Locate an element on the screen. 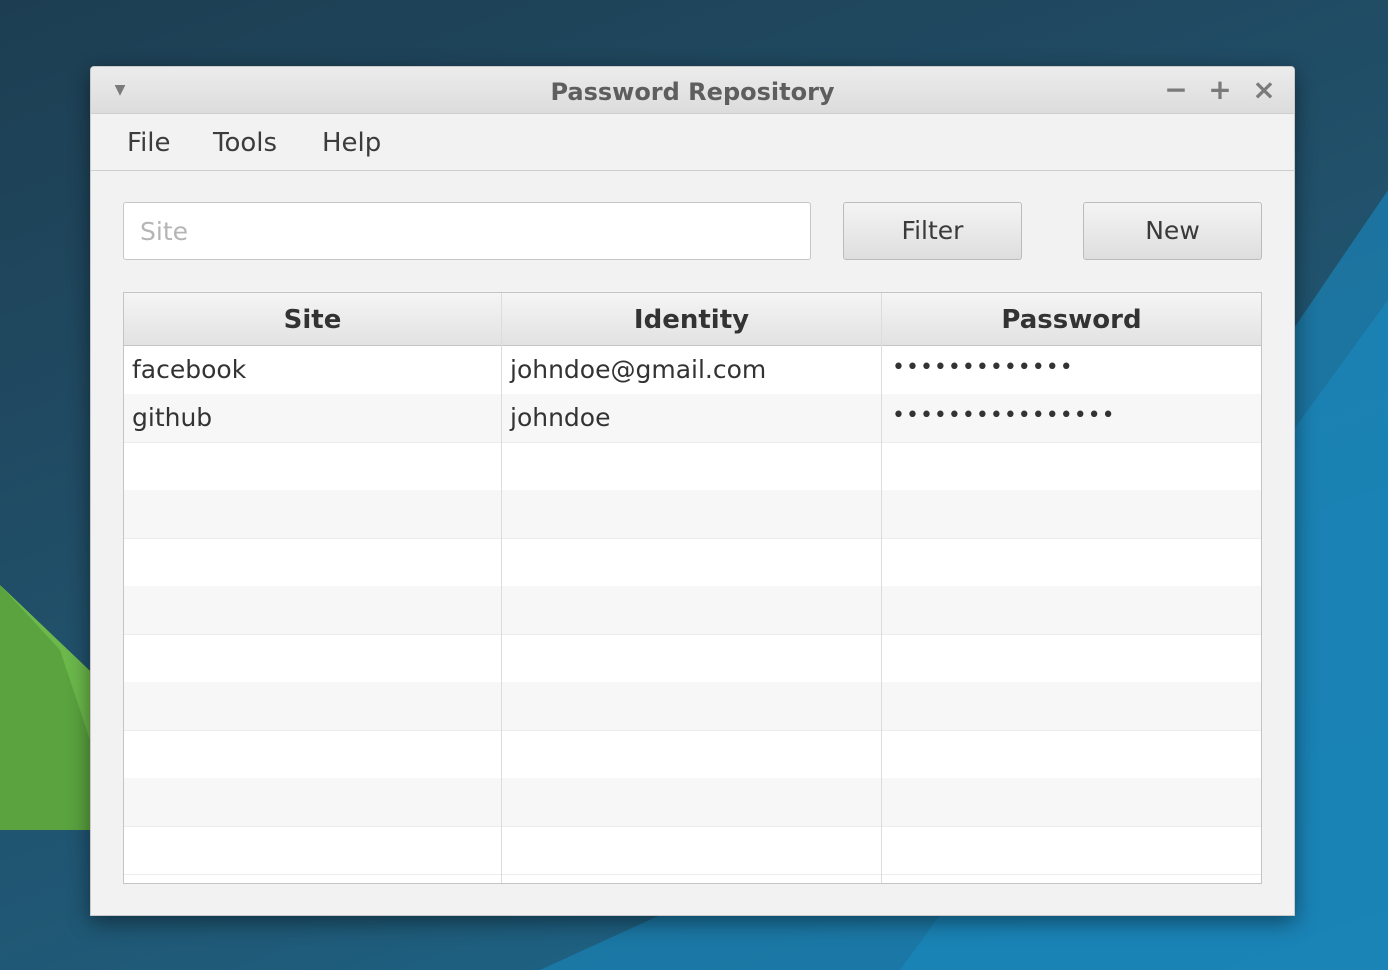 The image size is (1388, 970). site-search-input is located at coordinates (467, 231).